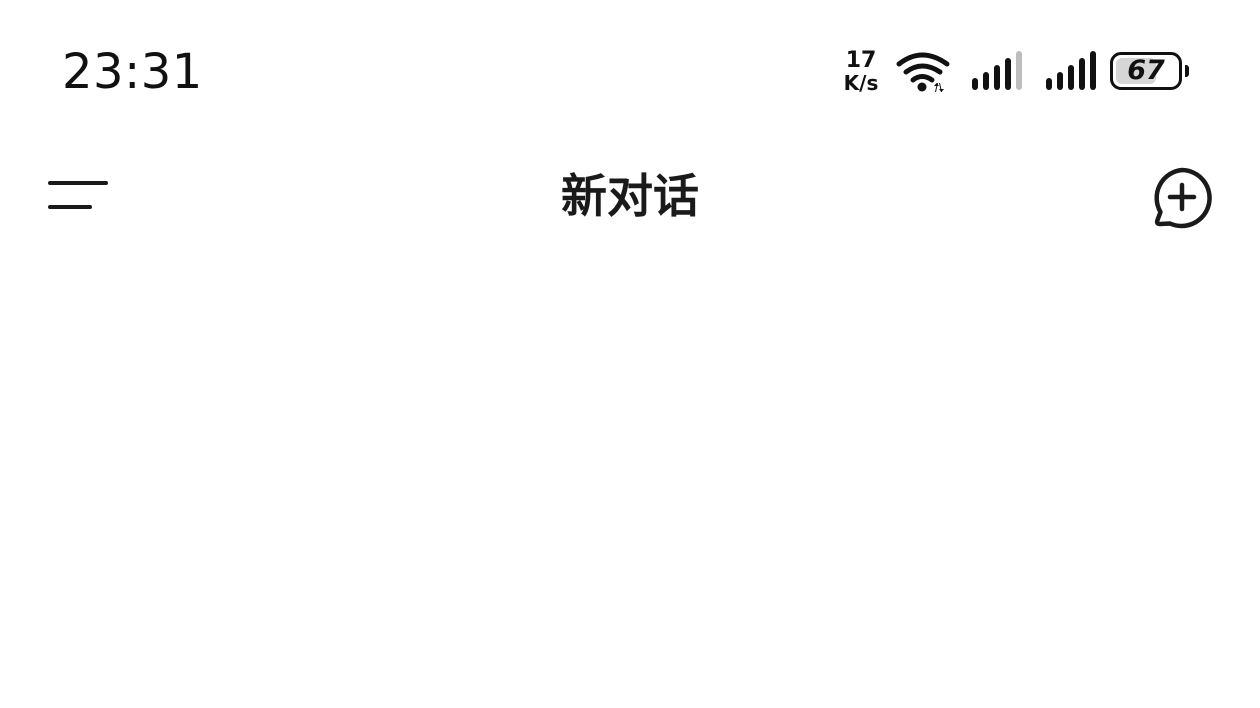  I want to click on cellular-signal-icon, so click(997, 71).